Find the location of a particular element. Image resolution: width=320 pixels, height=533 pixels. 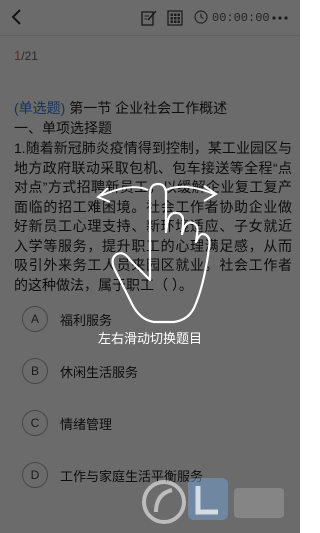

back-button is located at coordinates (17, 17).